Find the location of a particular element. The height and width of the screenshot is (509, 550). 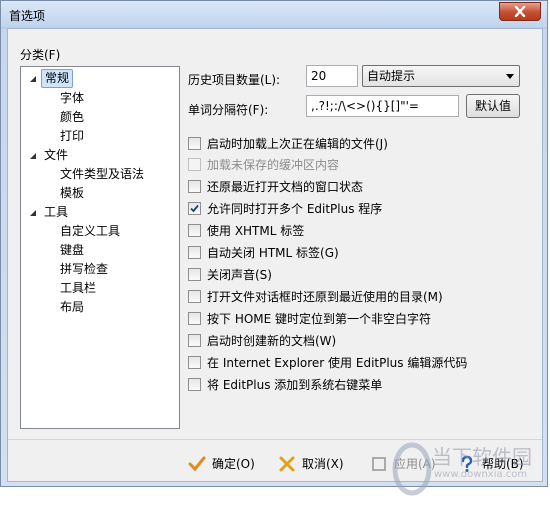

close-button is located at coordinates (520, 11).